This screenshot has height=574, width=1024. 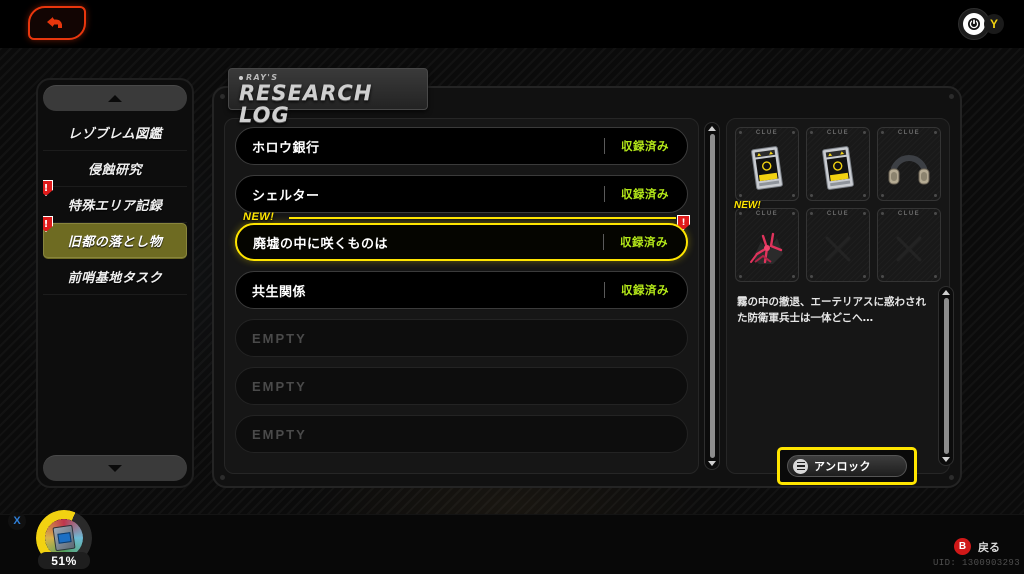 I want to click on unlock-button: アンロック, so click(x=847, y=466).